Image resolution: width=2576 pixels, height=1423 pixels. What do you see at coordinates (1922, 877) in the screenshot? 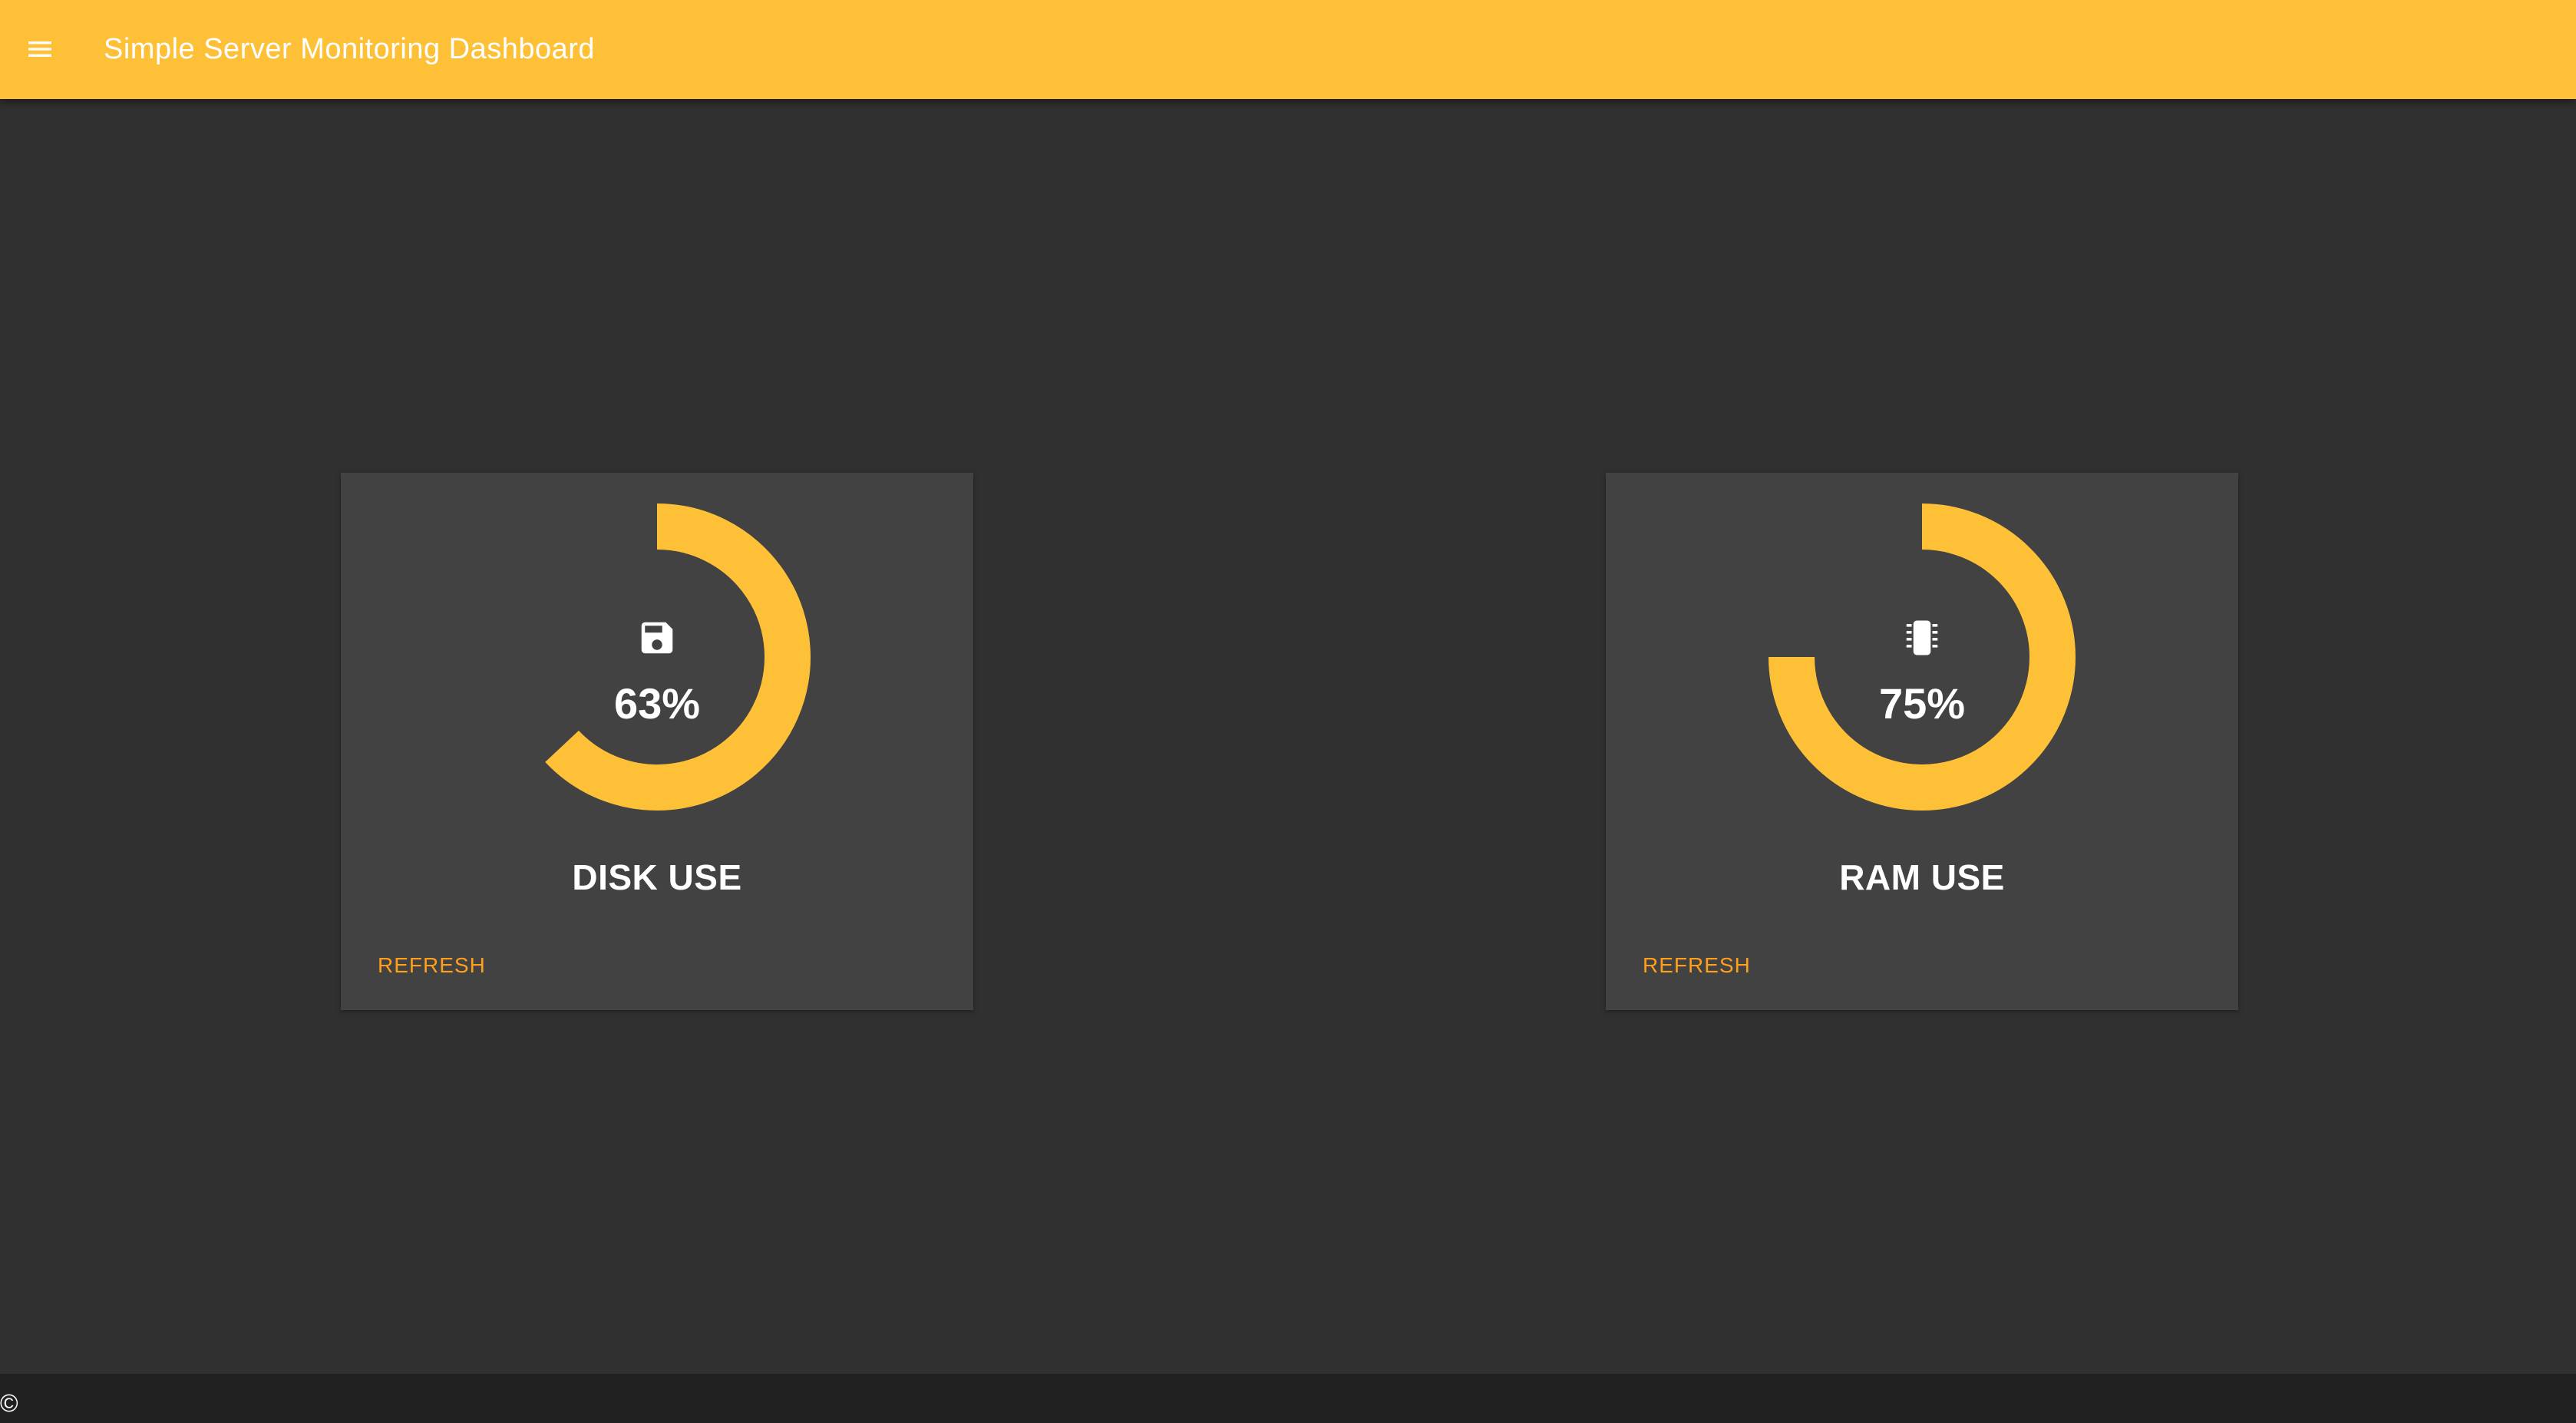
I see `ram-title: RAM USE` at bounding box center [1922, 877].